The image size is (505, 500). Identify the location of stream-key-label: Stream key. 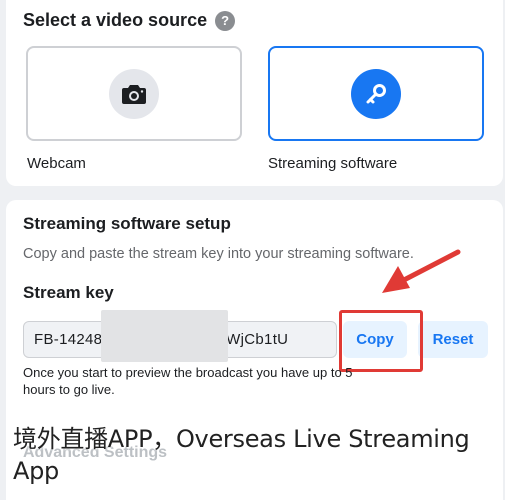
(68, 292).